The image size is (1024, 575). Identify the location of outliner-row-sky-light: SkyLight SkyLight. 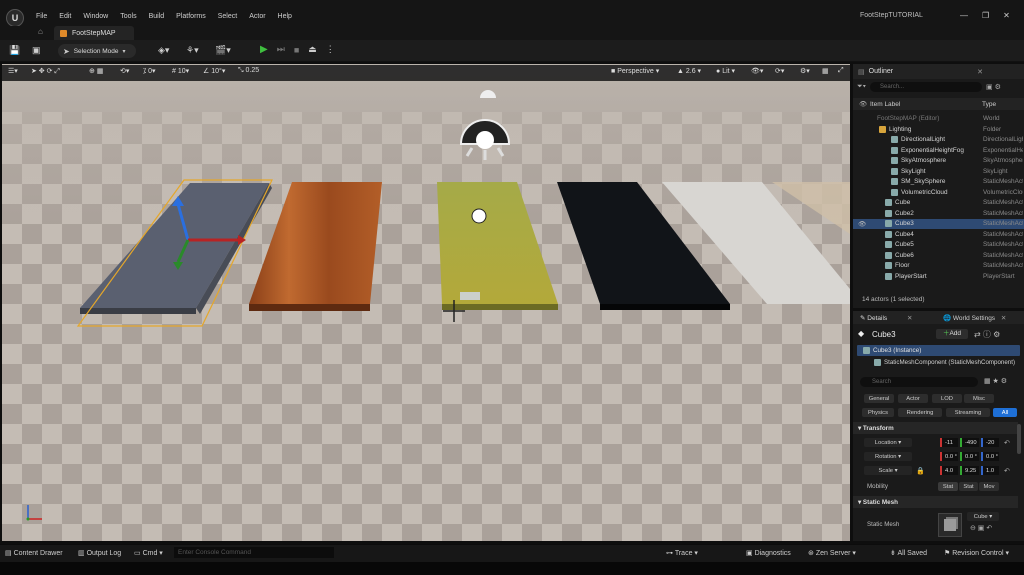
(938, 171).